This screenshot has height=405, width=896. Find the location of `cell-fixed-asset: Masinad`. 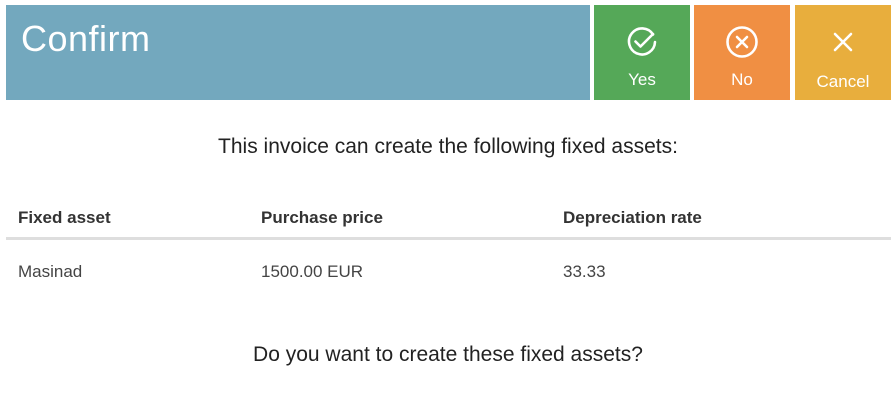

cell-fixed-asset: Masinad is located at coordinates (50, 271).